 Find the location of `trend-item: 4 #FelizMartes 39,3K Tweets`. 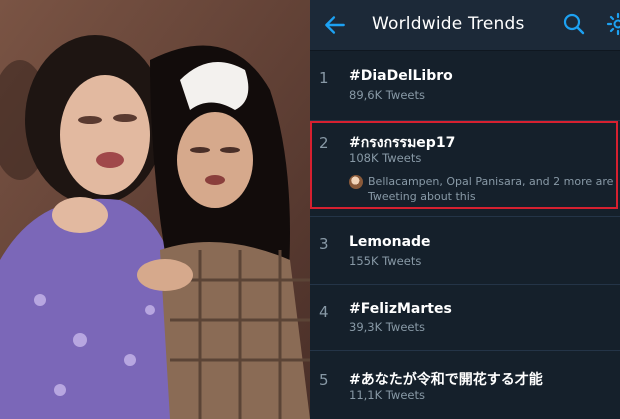

trend-item: 4 #FelizMartes 39,3K Tweets is located at coordinates (465, 318).